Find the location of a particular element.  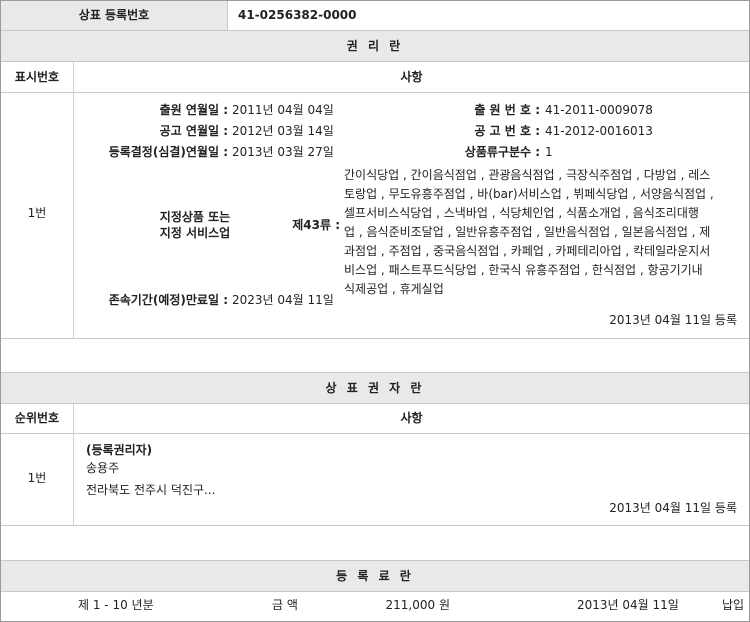

class-count-value: 1 is located at coordinates (549, 152).